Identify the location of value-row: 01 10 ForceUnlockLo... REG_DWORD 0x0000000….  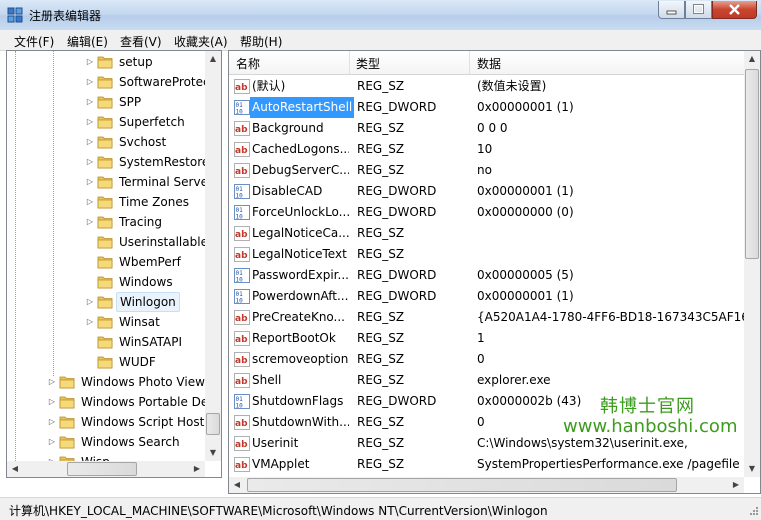
(487, 212).